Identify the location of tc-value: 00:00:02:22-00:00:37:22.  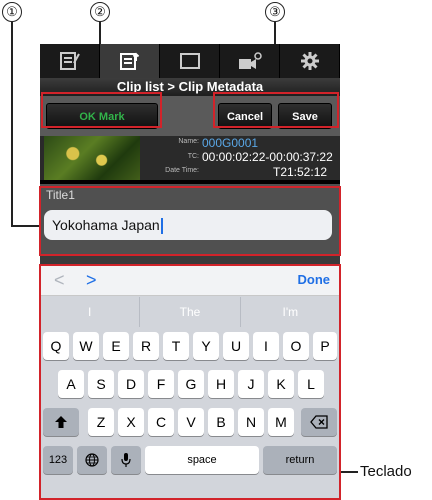
(267, 157).